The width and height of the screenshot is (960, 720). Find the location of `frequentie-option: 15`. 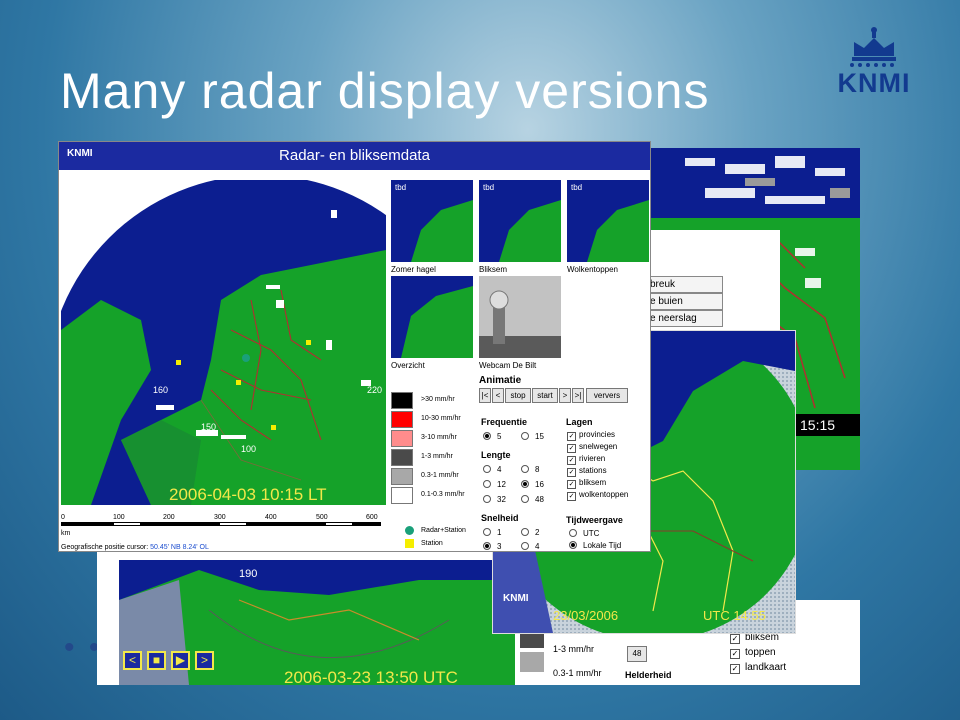

frequentie-option: 15 is located at coordinates (532, 436).